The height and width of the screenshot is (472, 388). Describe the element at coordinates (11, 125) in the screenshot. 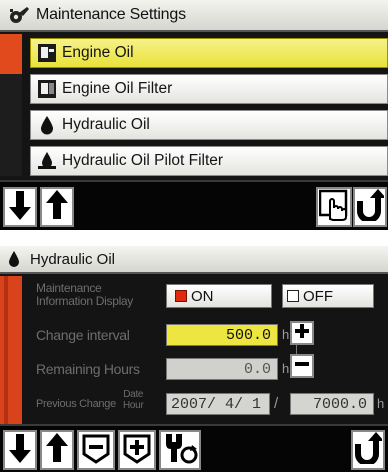

I see `side-strip` at that location.